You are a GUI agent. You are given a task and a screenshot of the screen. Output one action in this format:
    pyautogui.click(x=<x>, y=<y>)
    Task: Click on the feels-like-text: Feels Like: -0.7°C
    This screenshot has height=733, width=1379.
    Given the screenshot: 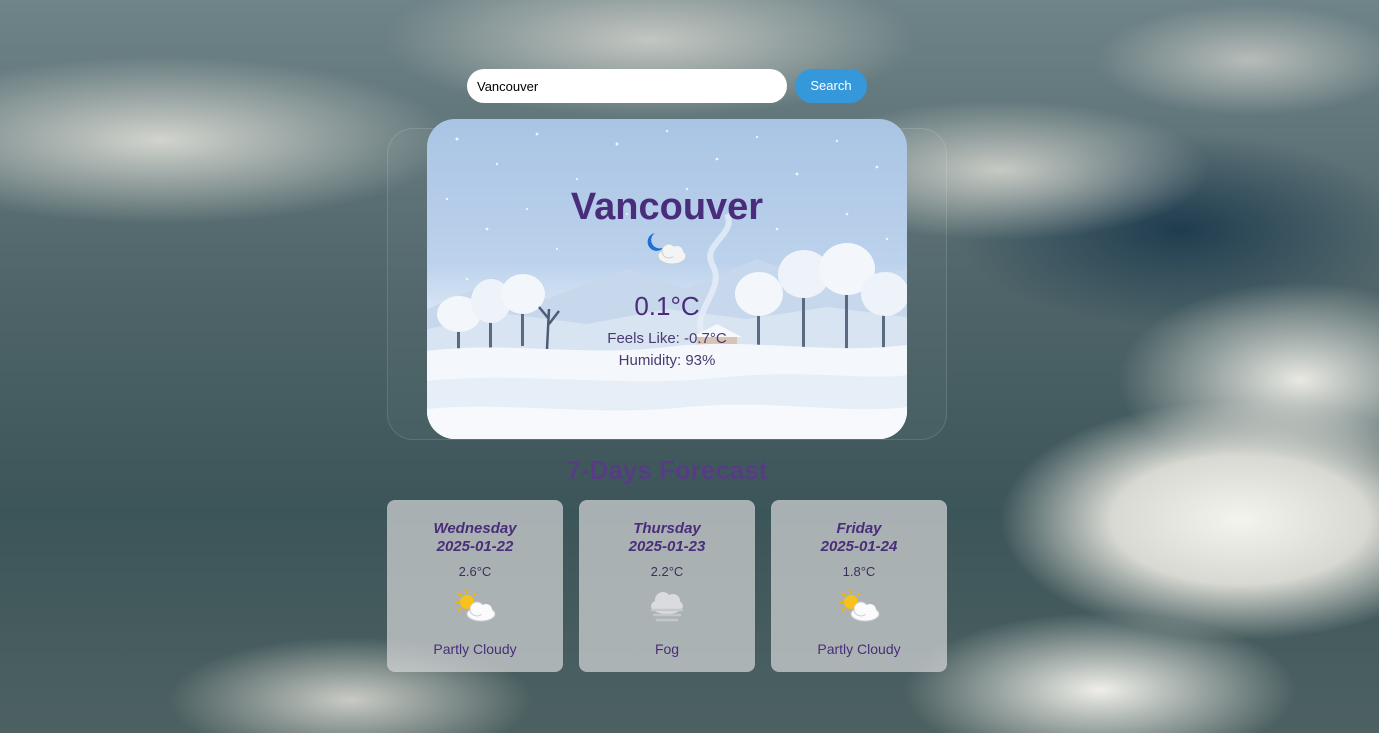 What is the action you would take?
    pyautogui.click(x=667, y=338)
    